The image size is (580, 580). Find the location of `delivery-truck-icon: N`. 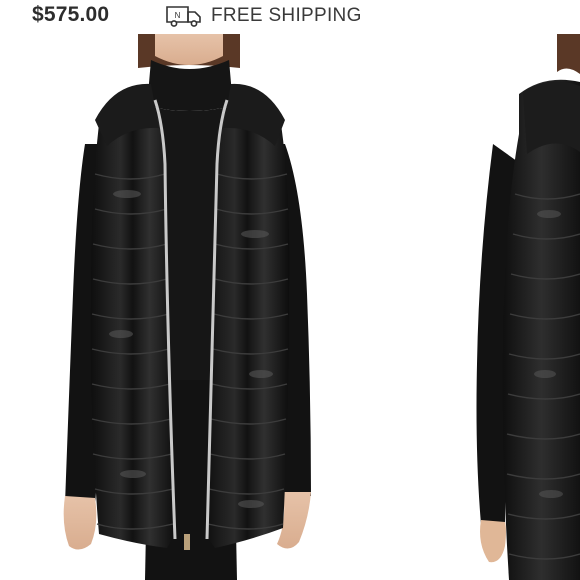

delivery-truck-icon: N is located at coordinates (183, 16).